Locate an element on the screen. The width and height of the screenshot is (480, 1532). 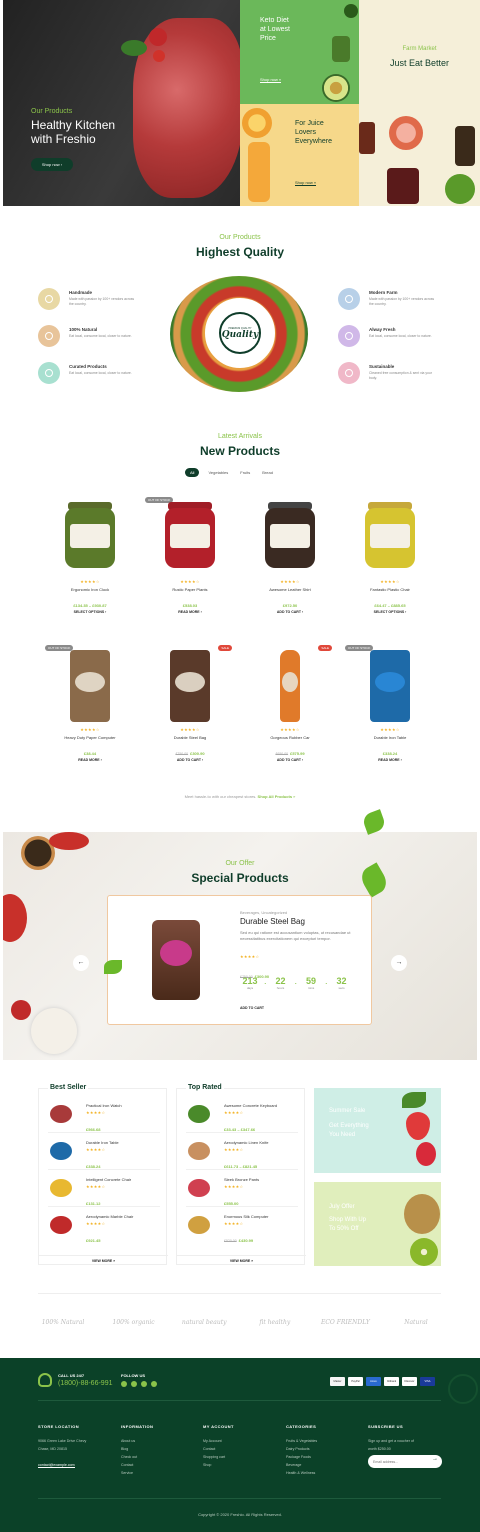
filter-tab-vegetables: Vegetables is located at coordinates (218, 472).